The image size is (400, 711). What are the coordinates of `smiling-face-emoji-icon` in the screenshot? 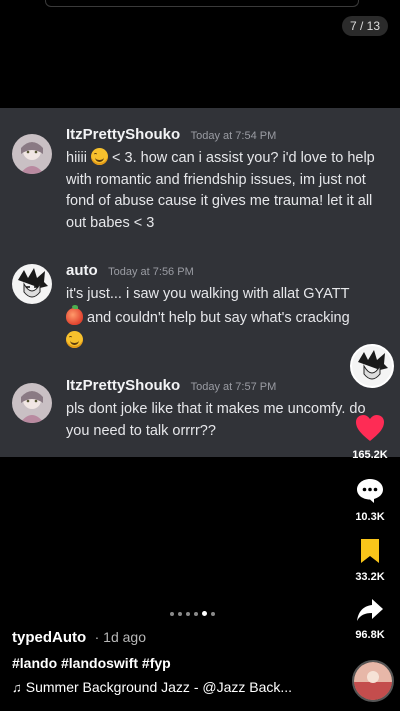 It's located at (99, 156).